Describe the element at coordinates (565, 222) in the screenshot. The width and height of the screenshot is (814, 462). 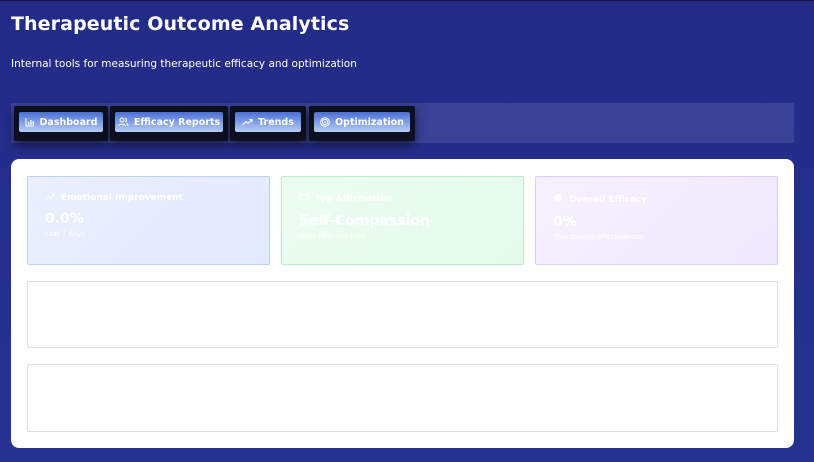
I see `stat-value: 0%` at that location.